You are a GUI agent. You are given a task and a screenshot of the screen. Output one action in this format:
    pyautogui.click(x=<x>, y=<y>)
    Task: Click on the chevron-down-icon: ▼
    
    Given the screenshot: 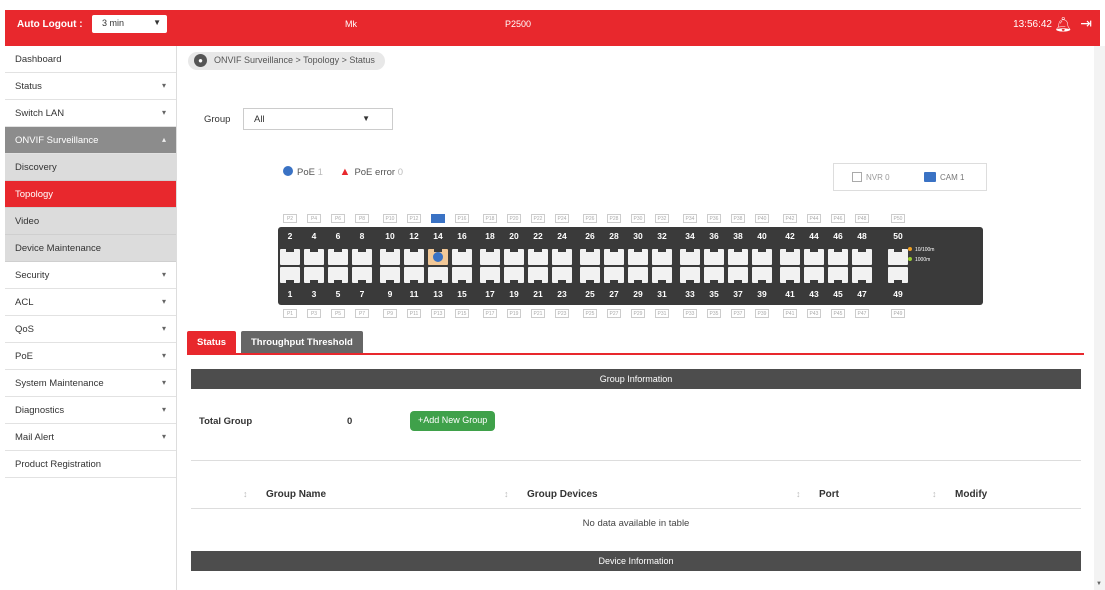 What is the action you would take?
    pyautogui.click(x=1099, y=584)
    